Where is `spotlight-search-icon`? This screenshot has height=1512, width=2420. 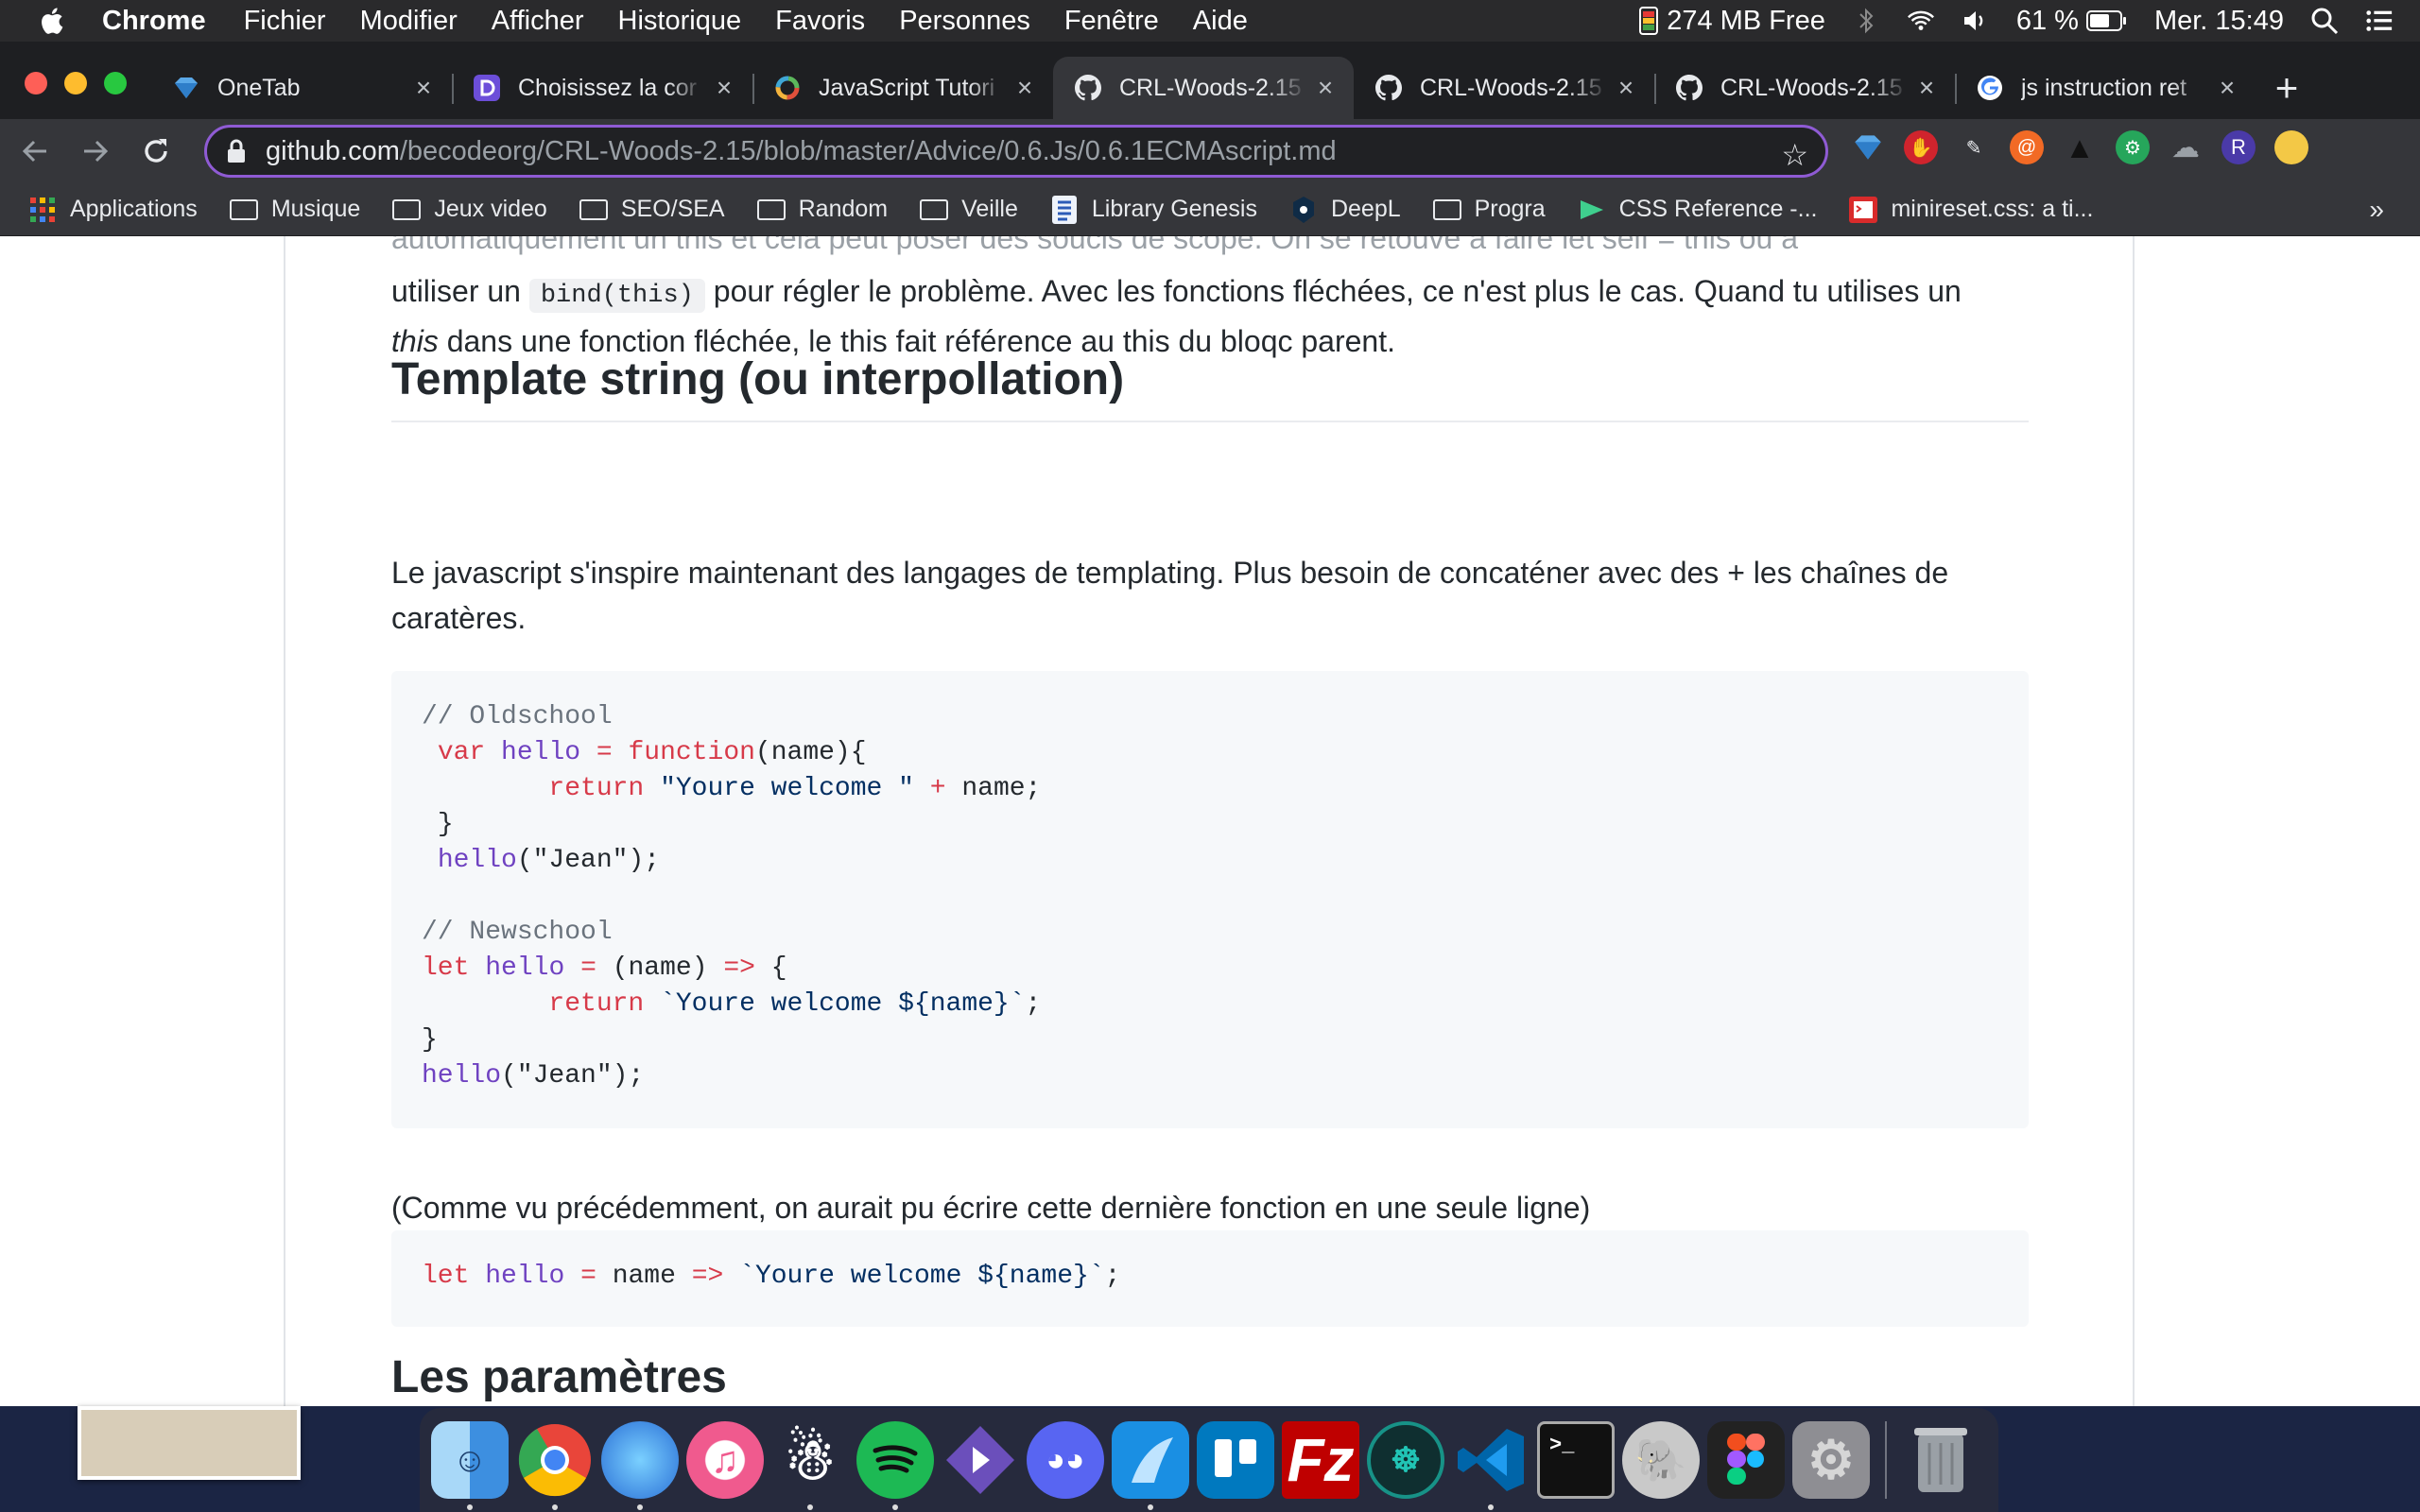
spotlight-search-icon is located at coordinates (2324, 21).